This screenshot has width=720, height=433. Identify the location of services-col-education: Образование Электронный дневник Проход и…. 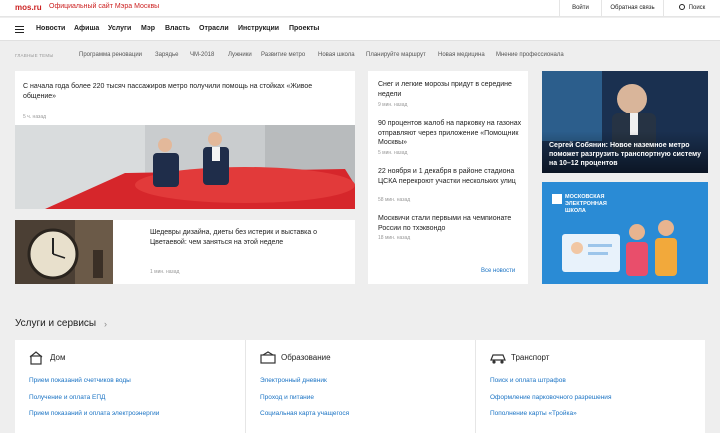
(360, 386).